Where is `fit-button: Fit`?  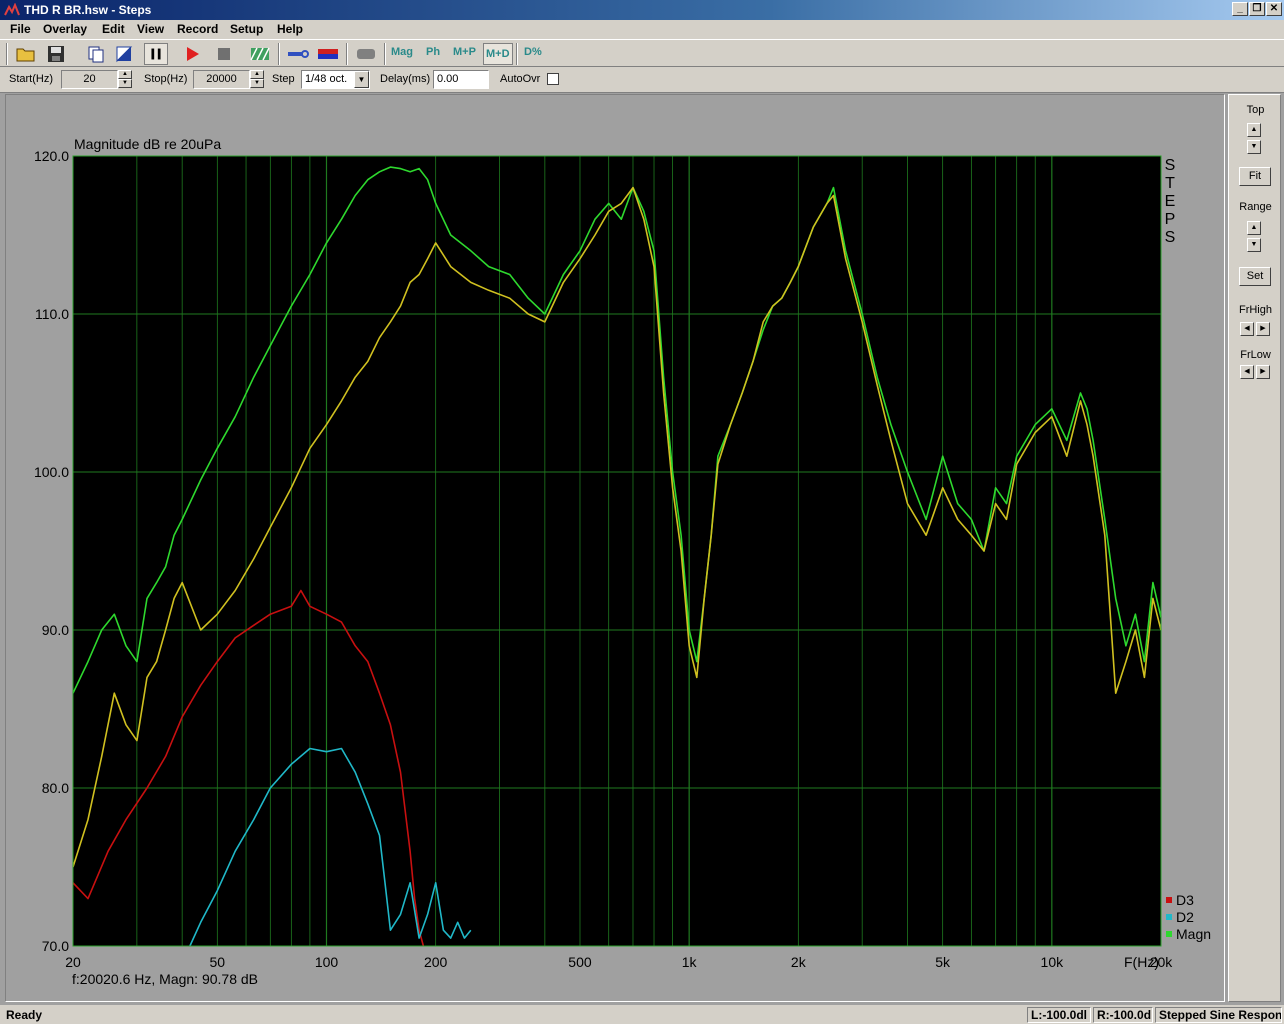
fit-button: Fit is located at coordinates (1255, 176).